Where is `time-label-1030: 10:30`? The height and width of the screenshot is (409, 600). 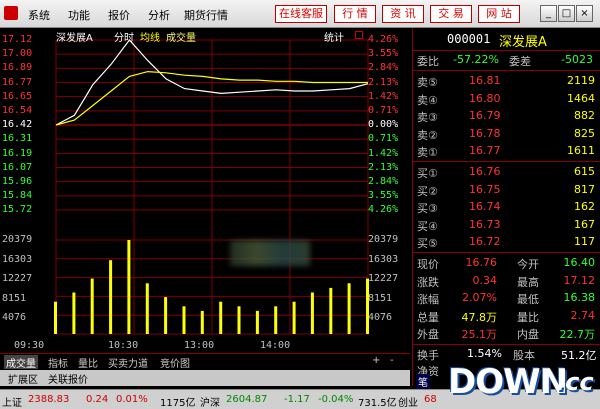
time-label-1030: 10:30 is located at coordinates (123, 345).